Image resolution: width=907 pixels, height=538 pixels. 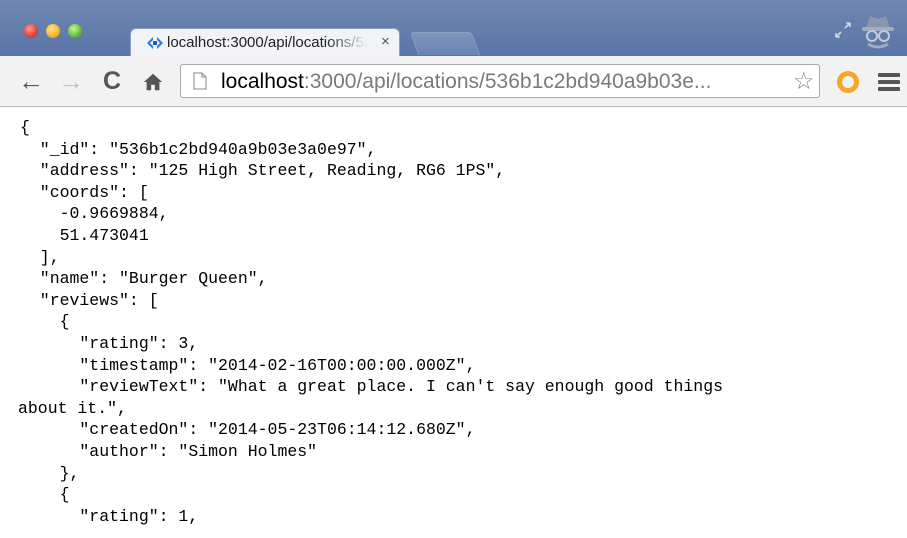 I want to click on zoom-window-button, so click(x=75, y=31).